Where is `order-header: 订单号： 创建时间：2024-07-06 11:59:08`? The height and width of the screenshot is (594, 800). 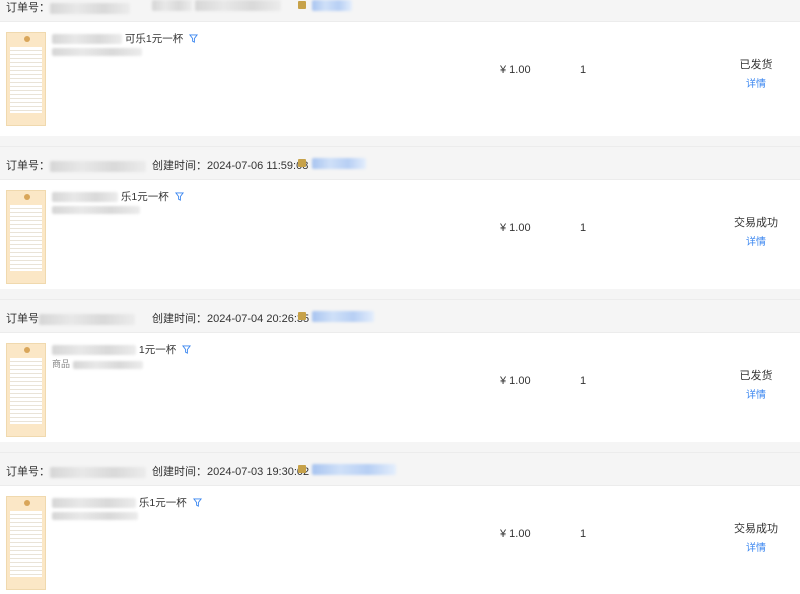
order-header: 订单号： 创建时间：2024-07-06 11:59:08 is located at coordinates (400, 163).